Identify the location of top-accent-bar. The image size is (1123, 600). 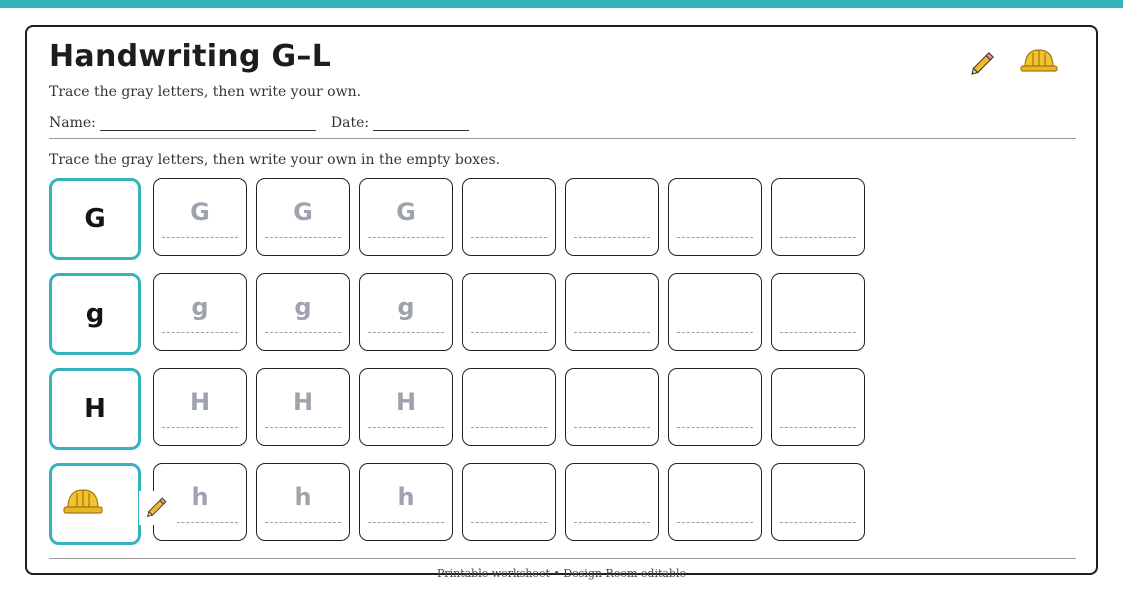
(561, 4).